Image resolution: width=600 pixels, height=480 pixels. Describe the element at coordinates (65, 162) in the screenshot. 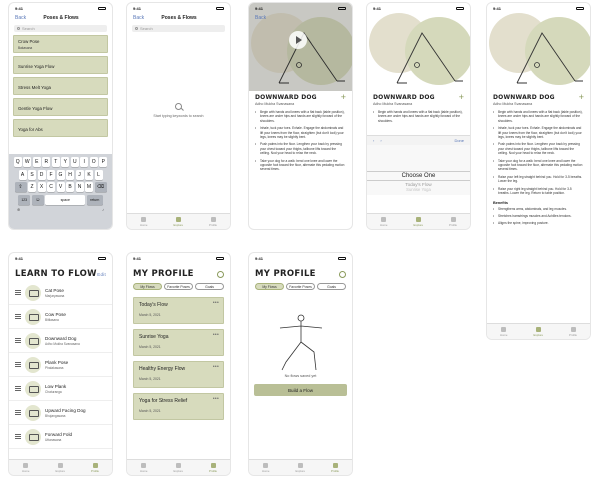

I see `key: Y` at that location.